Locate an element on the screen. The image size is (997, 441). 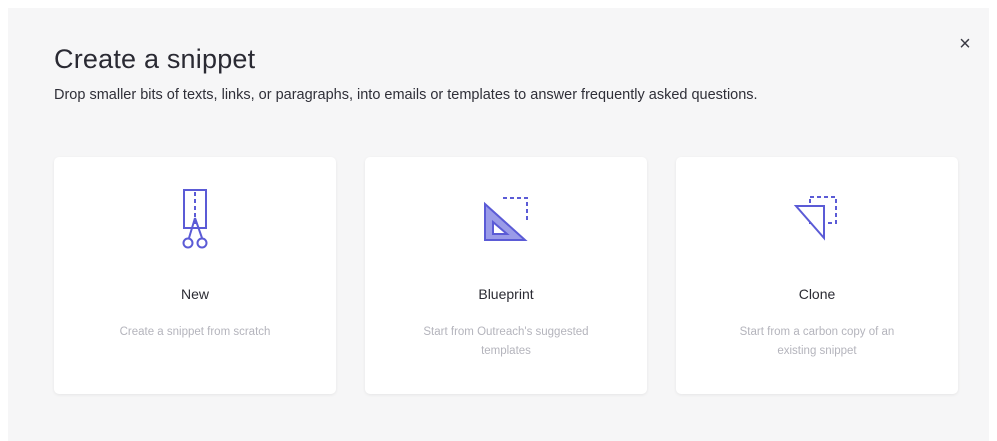
clone-icon is located at coordinates (817, 219).